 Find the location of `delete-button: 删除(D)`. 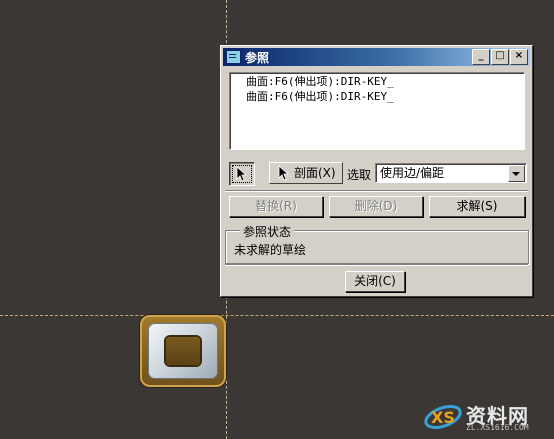

delete-button: 删除(D) is located at coordinates (376, 206).